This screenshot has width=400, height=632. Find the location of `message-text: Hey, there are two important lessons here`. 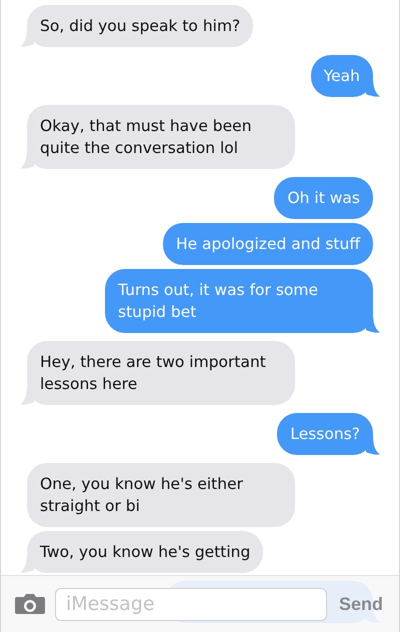

message-text: Hey, there are two important lessons here is located at coordinates (153, 373).